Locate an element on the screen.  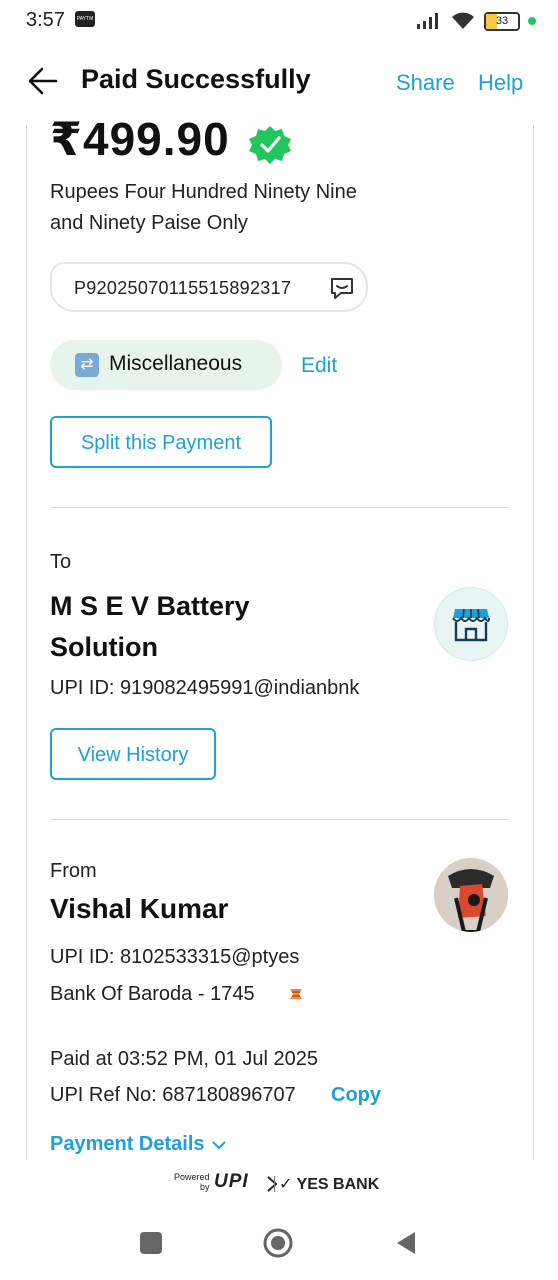
refresh-category-icon: ⇄ is located at coordinates (87, 365).